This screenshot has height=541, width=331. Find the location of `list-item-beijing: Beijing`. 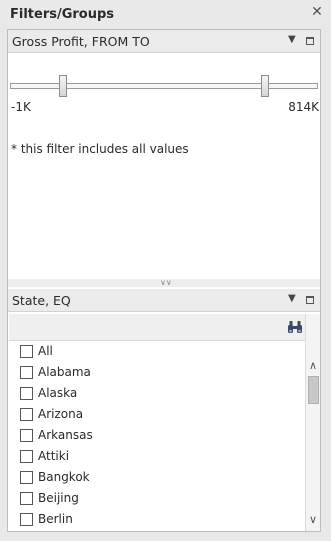

list-item-beijing: Beijing is located at coordinates (157, 498).